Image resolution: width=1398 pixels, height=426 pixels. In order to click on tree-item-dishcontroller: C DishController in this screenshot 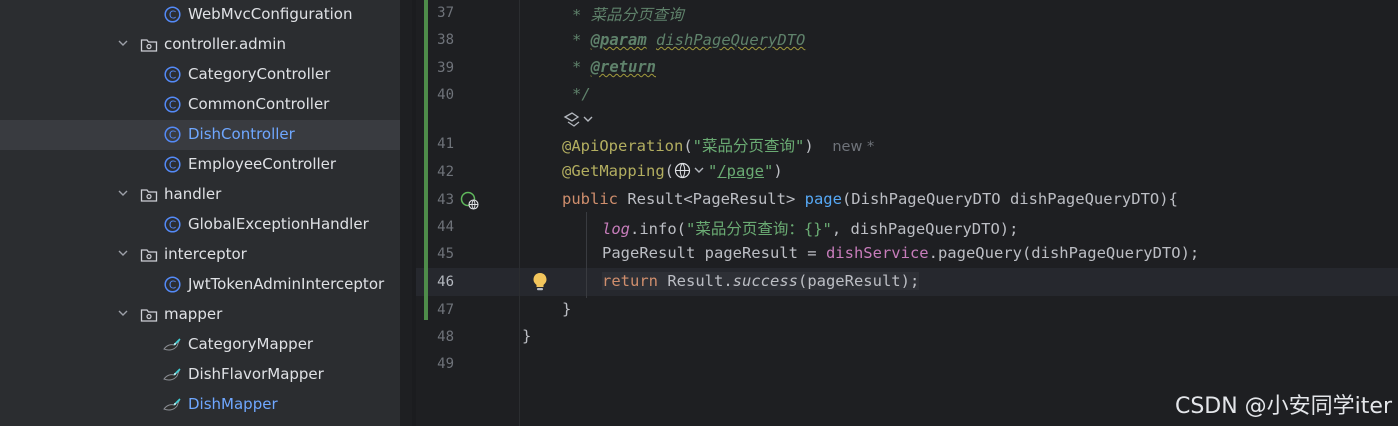, I will do `click(200, 135)`.